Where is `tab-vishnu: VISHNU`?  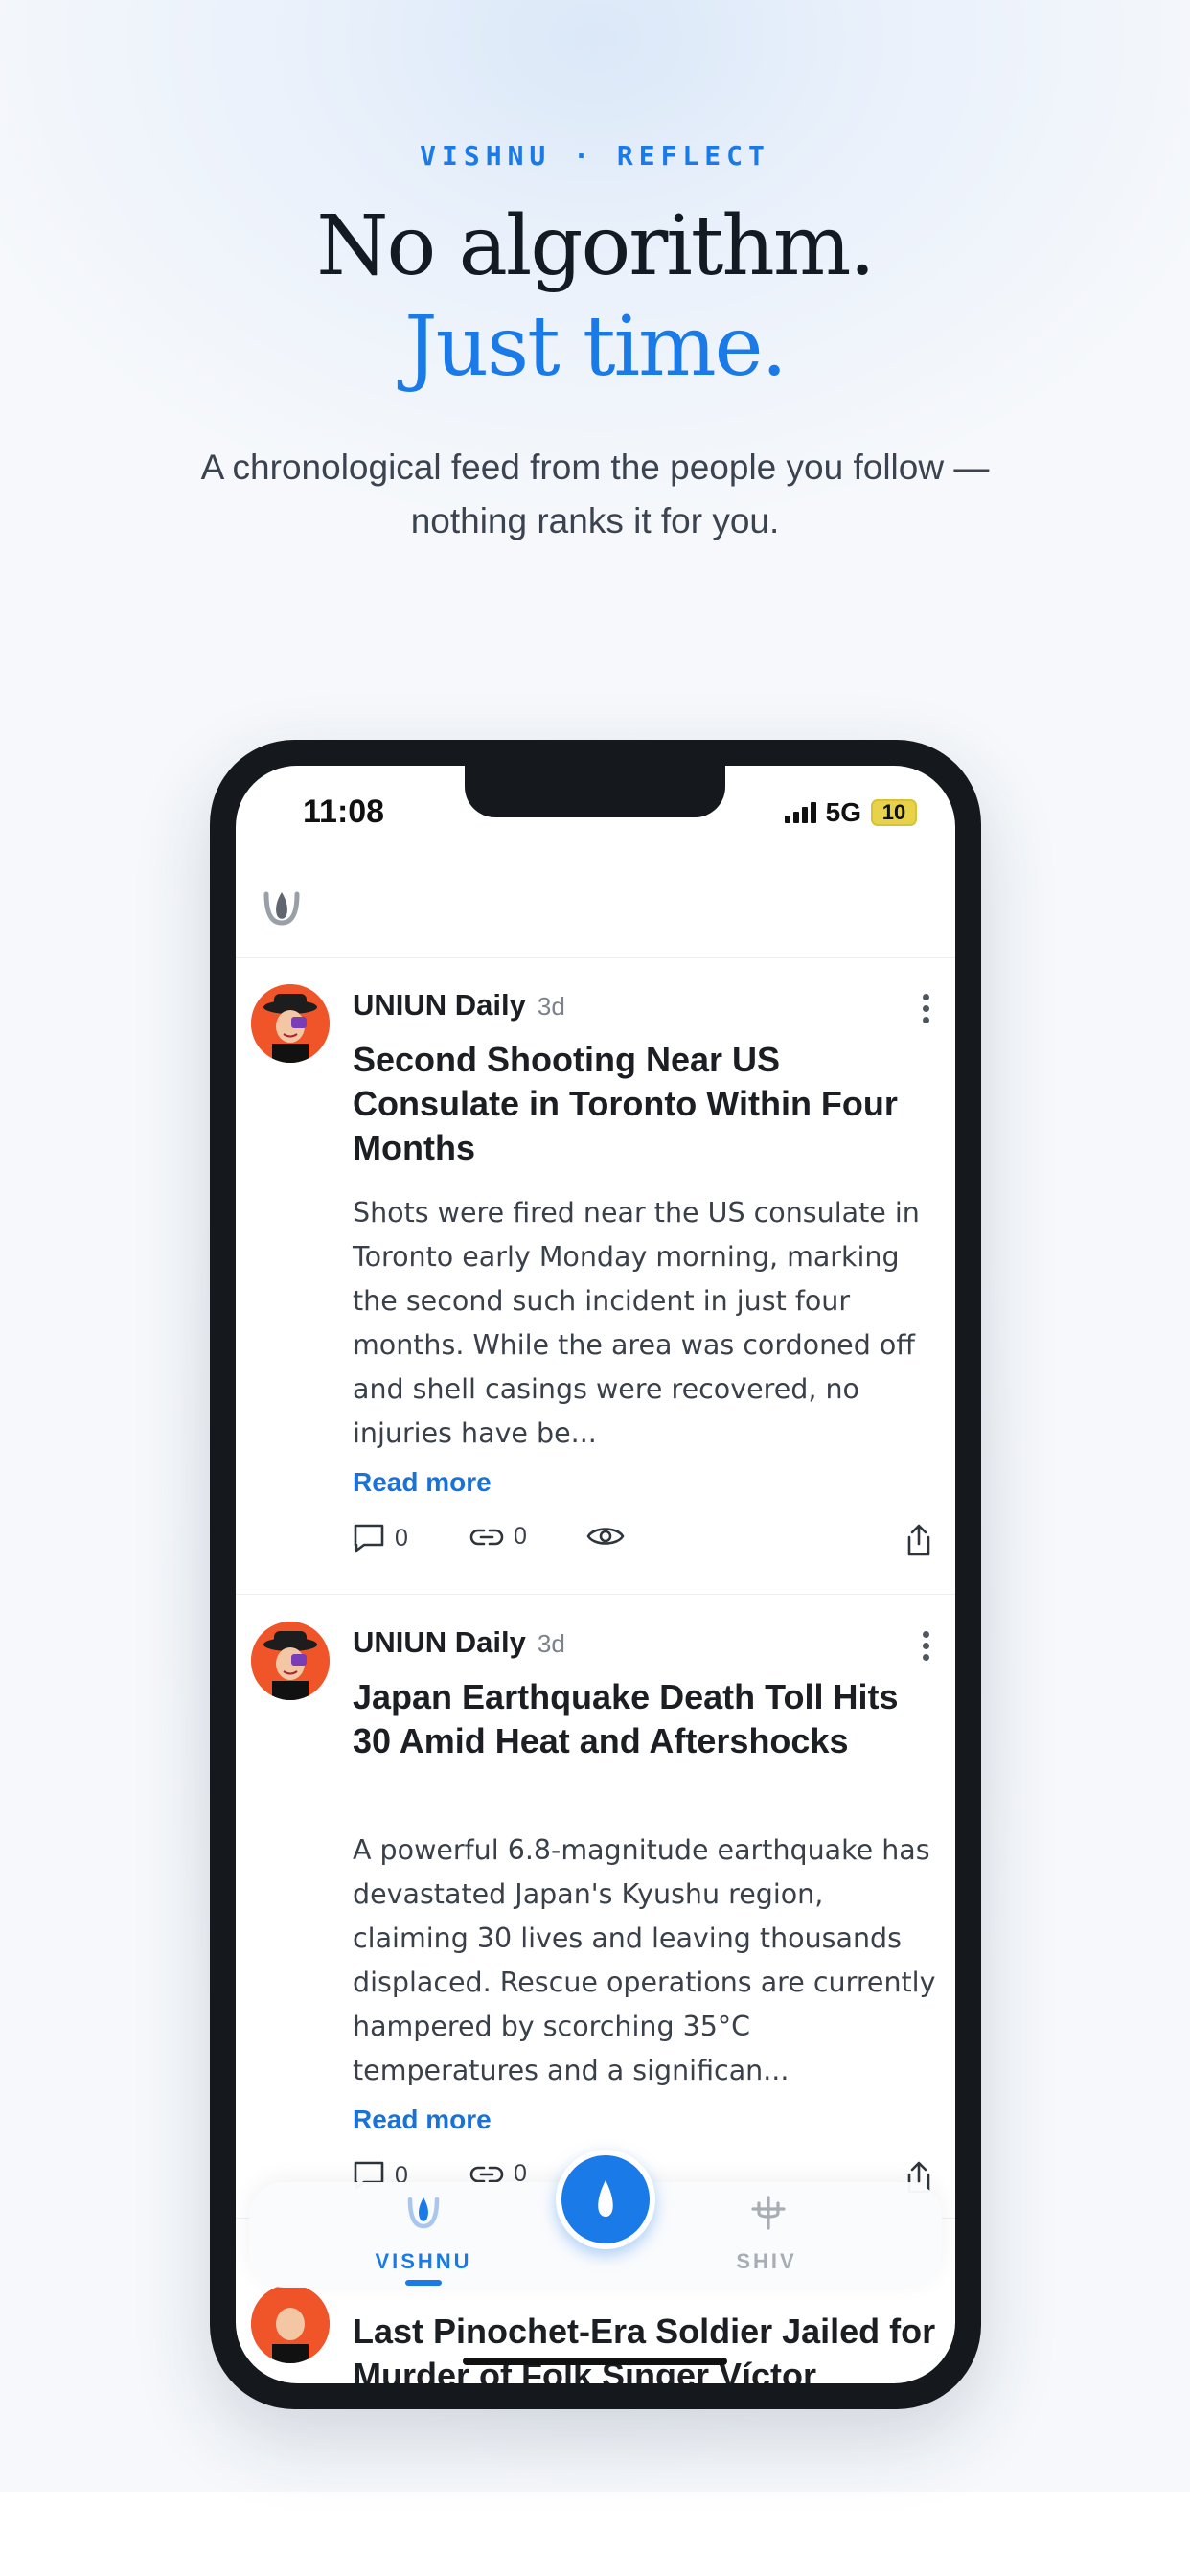 tab-vishnu: VISHNU is located at coordinates (424, 2235).